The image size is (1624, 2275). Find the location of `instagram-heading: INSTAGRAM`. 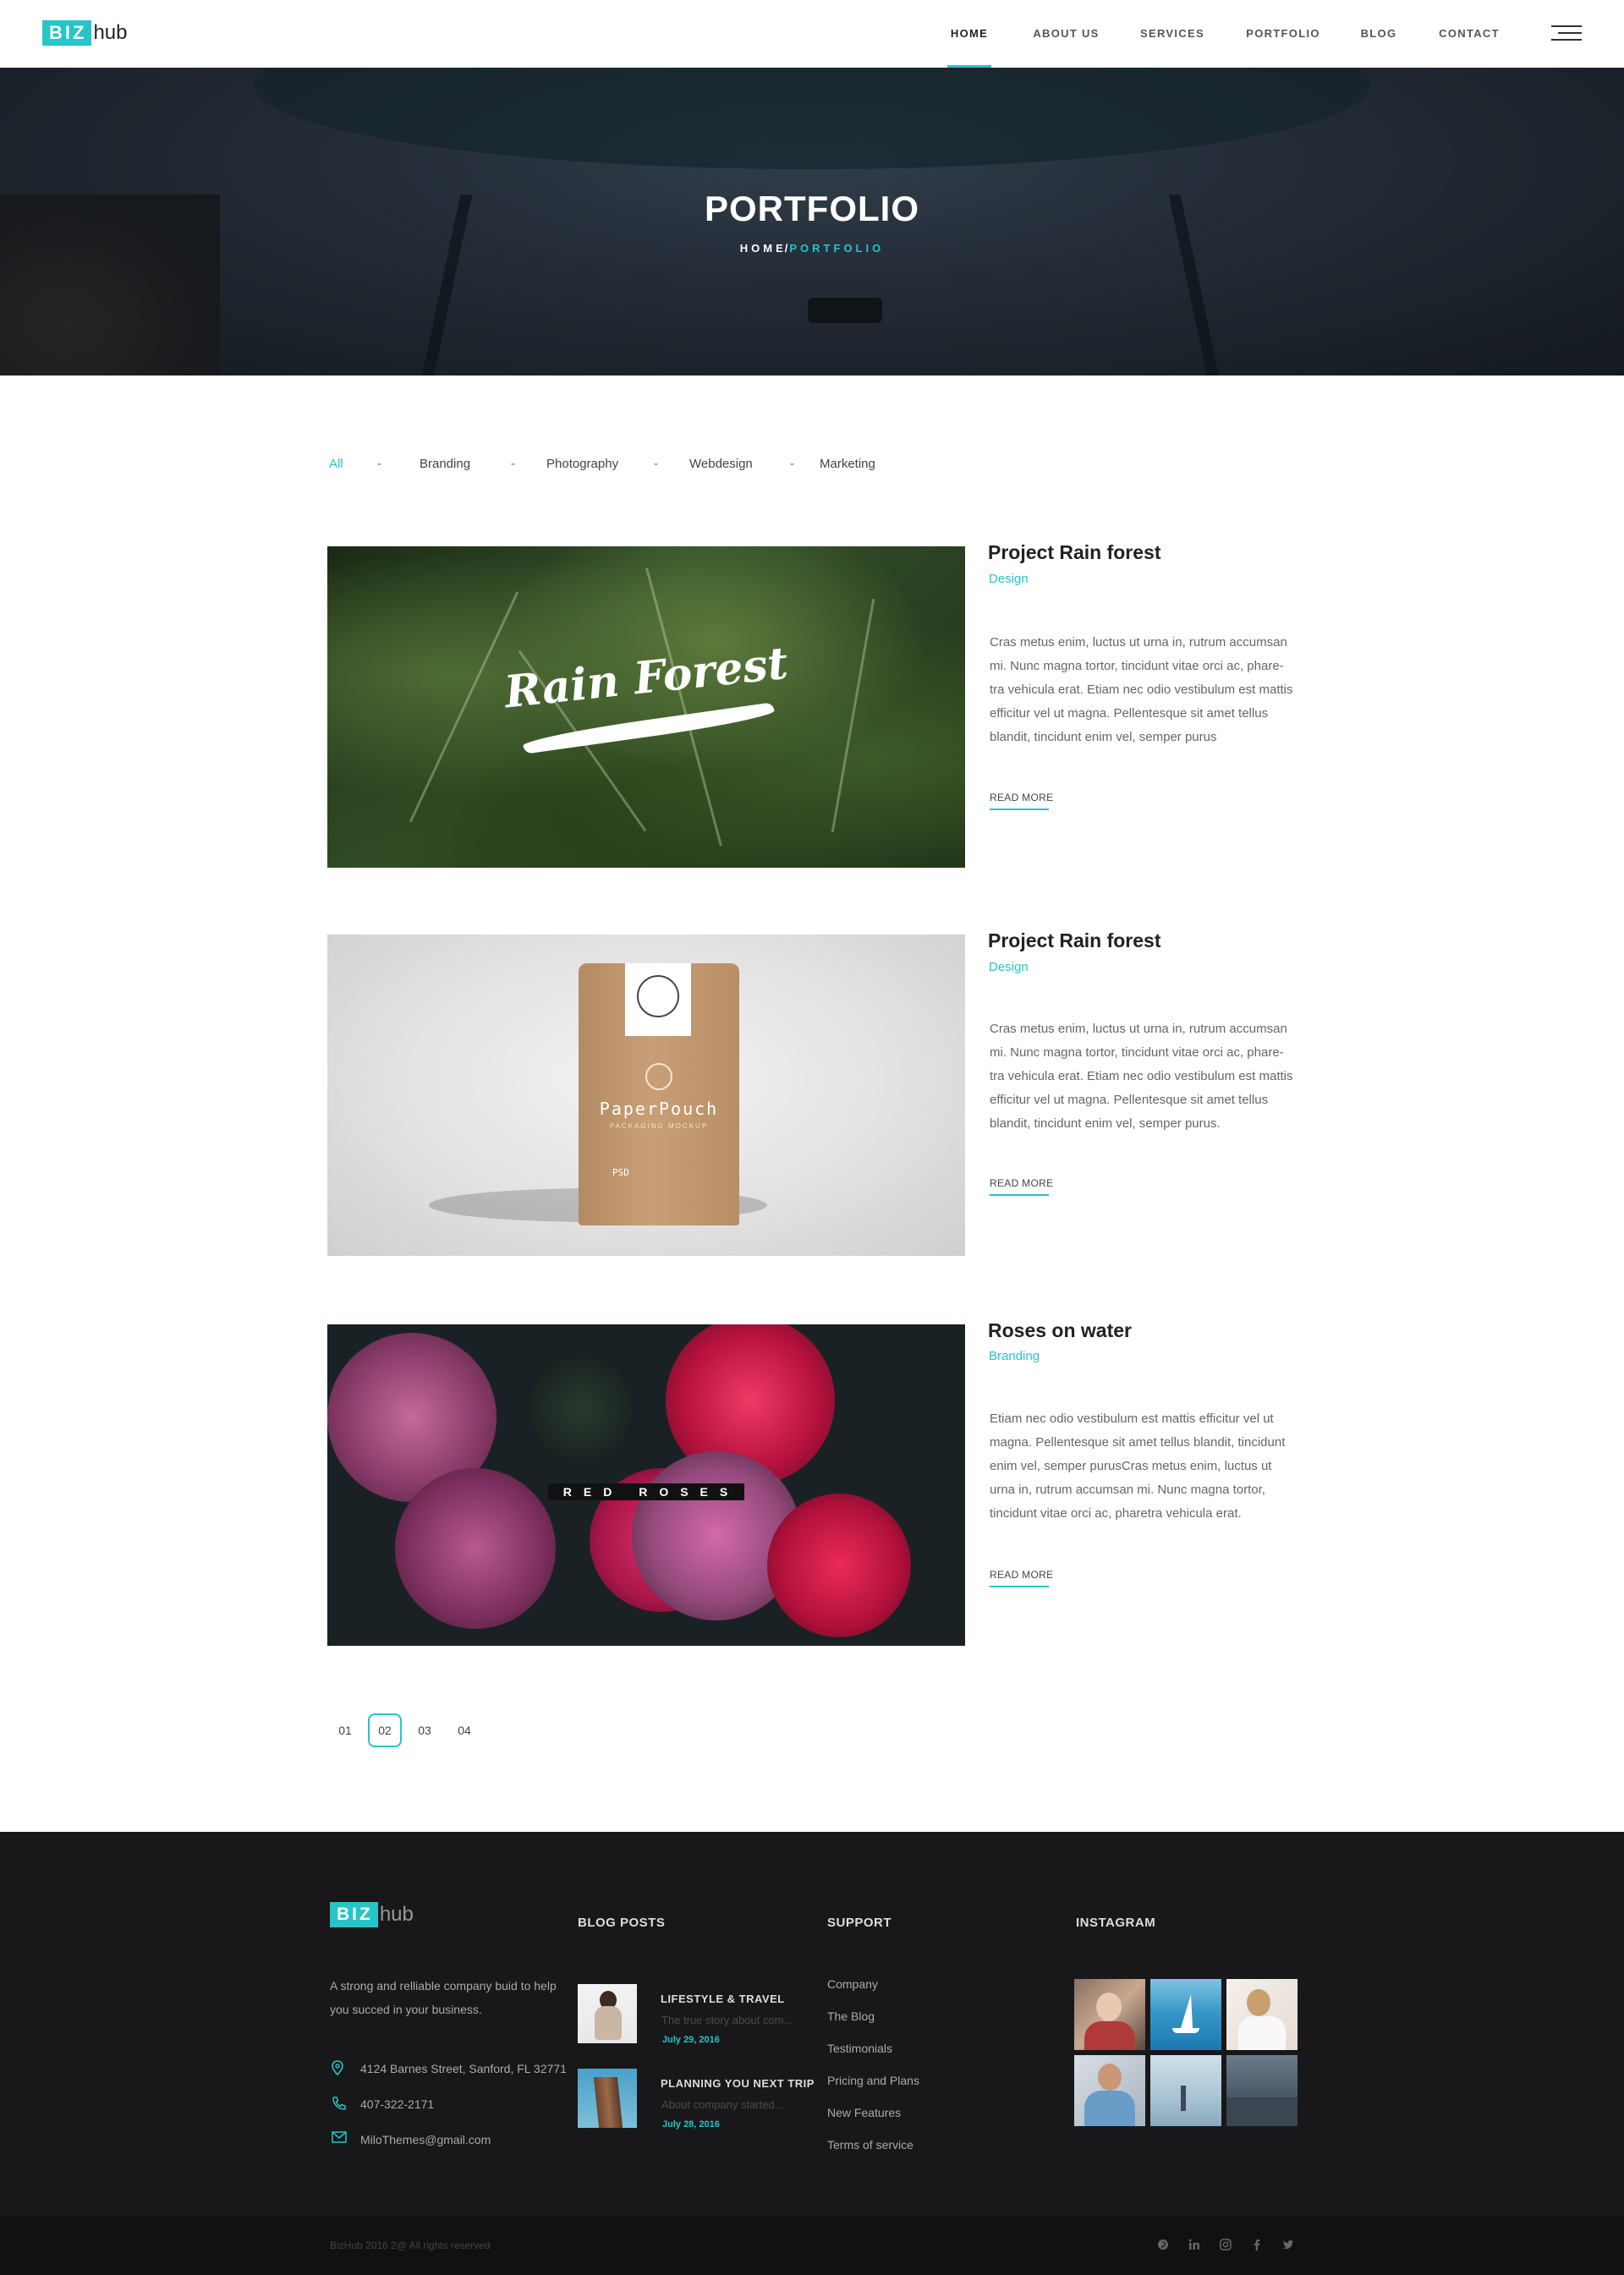

instagram-heading: INSTAGRAM is located at coordinates (1116, 1923).